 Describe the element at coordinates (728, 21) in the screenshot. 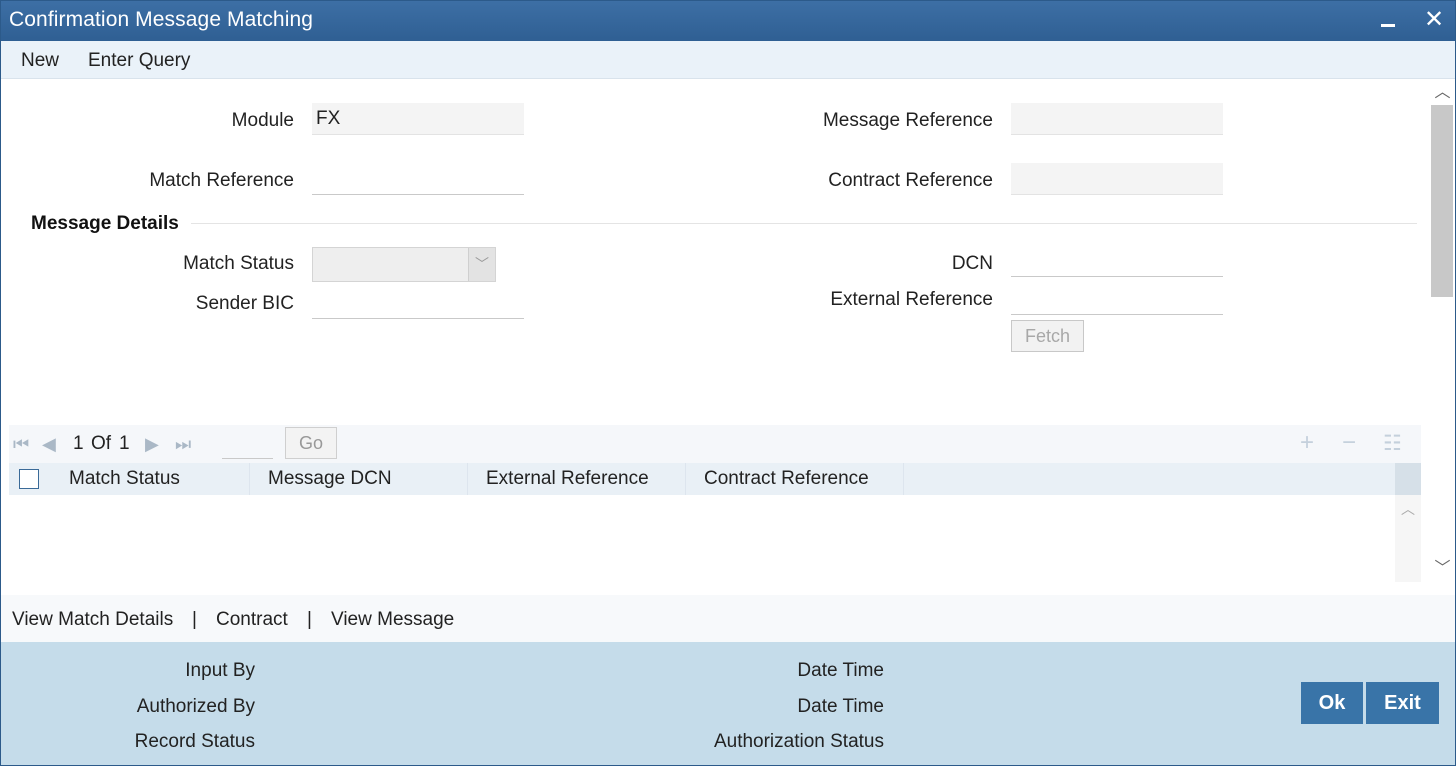

I see `title-bar: Confirmation Message Matching ✕` at that location.